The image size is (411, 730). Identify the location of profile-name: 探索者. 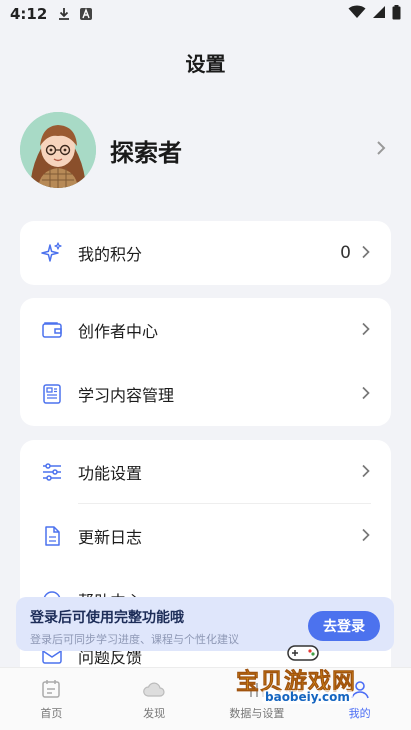
(146, 152).